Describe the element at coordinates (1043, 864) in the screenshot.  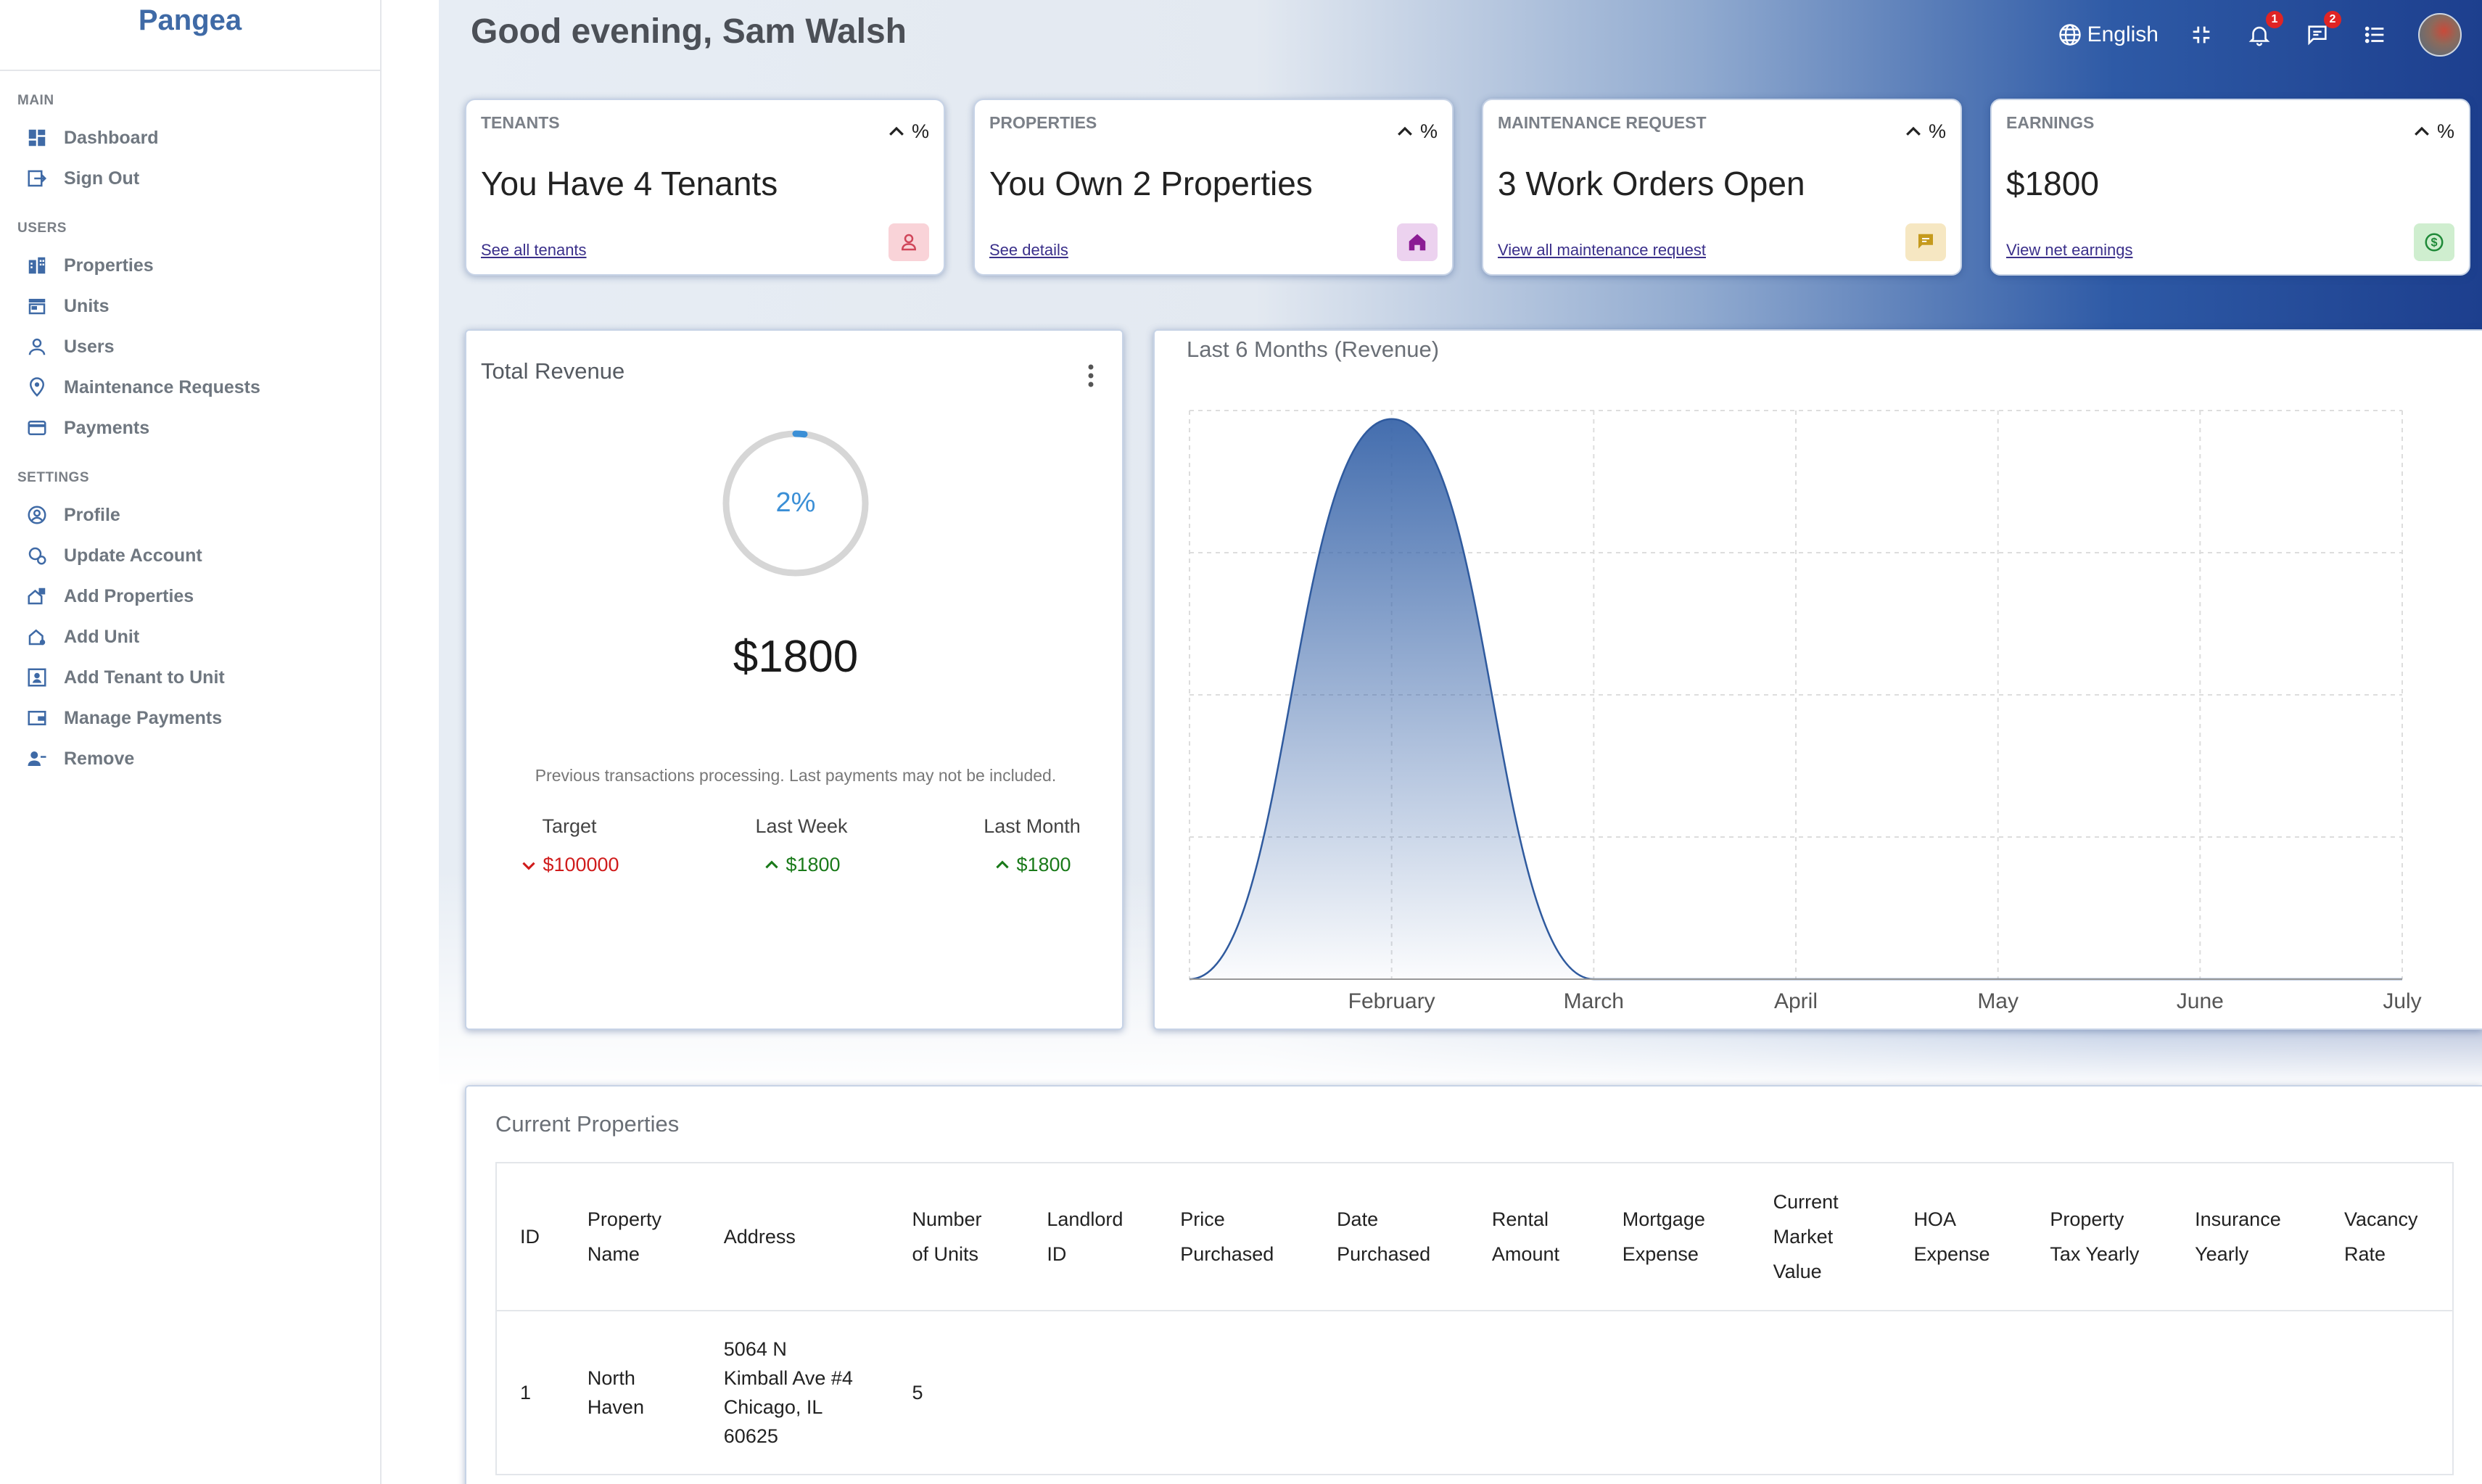
I see `summary-value: $1800` at that location.